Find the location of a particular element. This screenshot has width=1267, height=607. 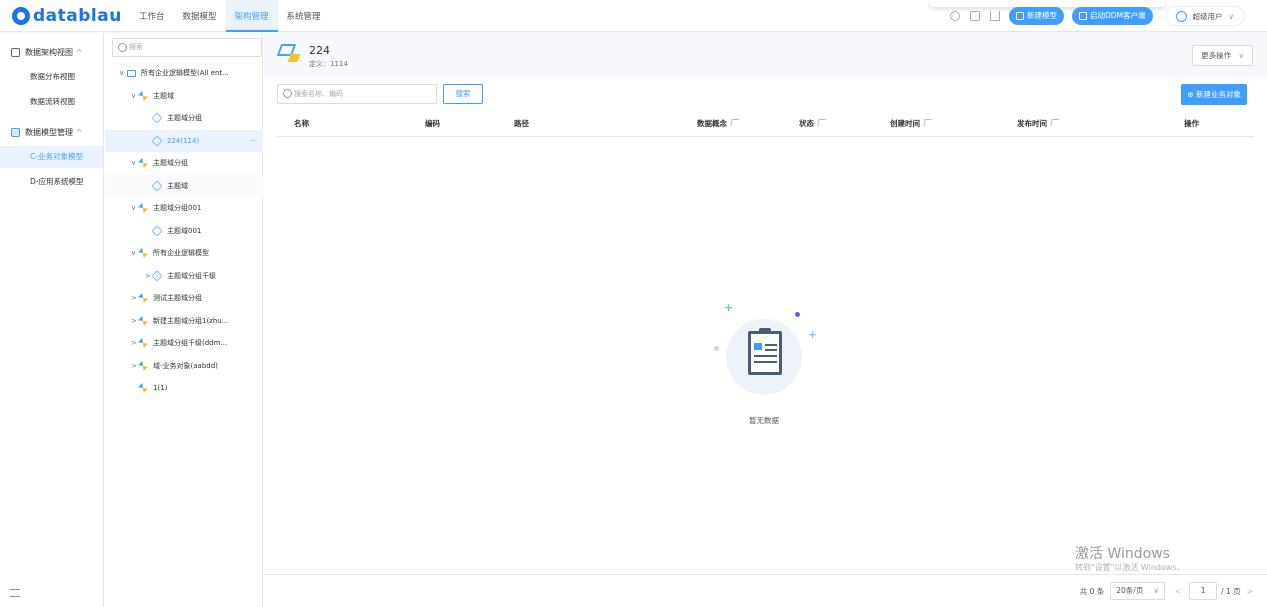

search-button: 搜索 is located at coordinates (463, 94).